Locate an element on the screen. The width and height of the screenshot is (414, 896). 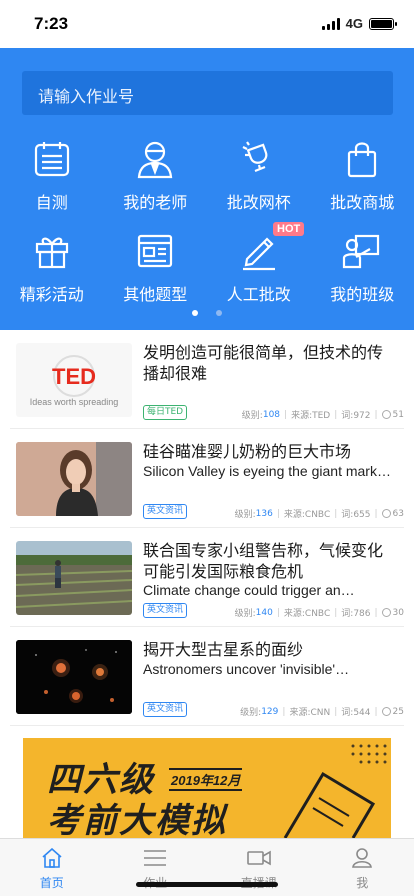
article-meta: 级别: 136 | 来源:CNBC | 词:655 | 63 is located at coordinates (319, 514).